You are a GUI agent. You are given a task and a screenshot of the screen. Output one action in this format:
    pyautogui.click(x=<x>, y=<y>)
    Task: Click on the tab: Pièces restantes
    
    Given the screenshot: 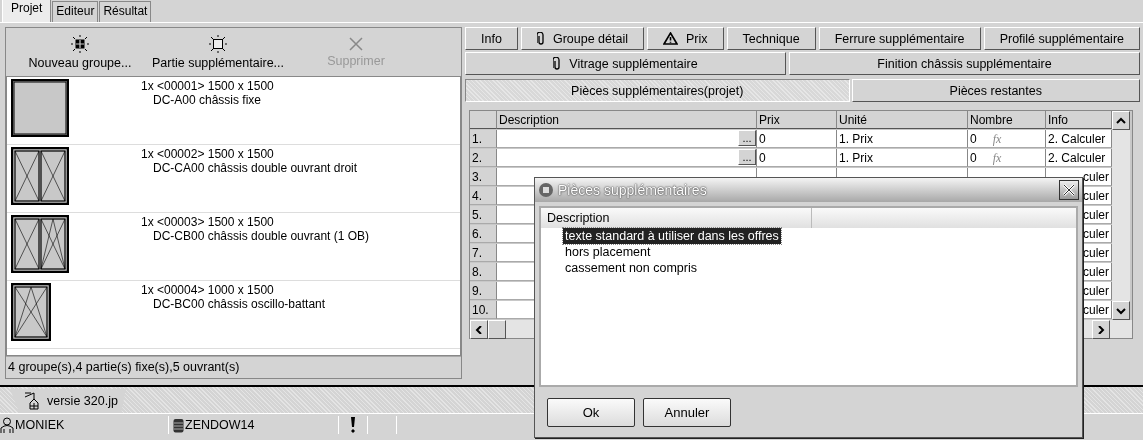 What is the action you would take?
    pyautogui.click(x=995, y=90)
    